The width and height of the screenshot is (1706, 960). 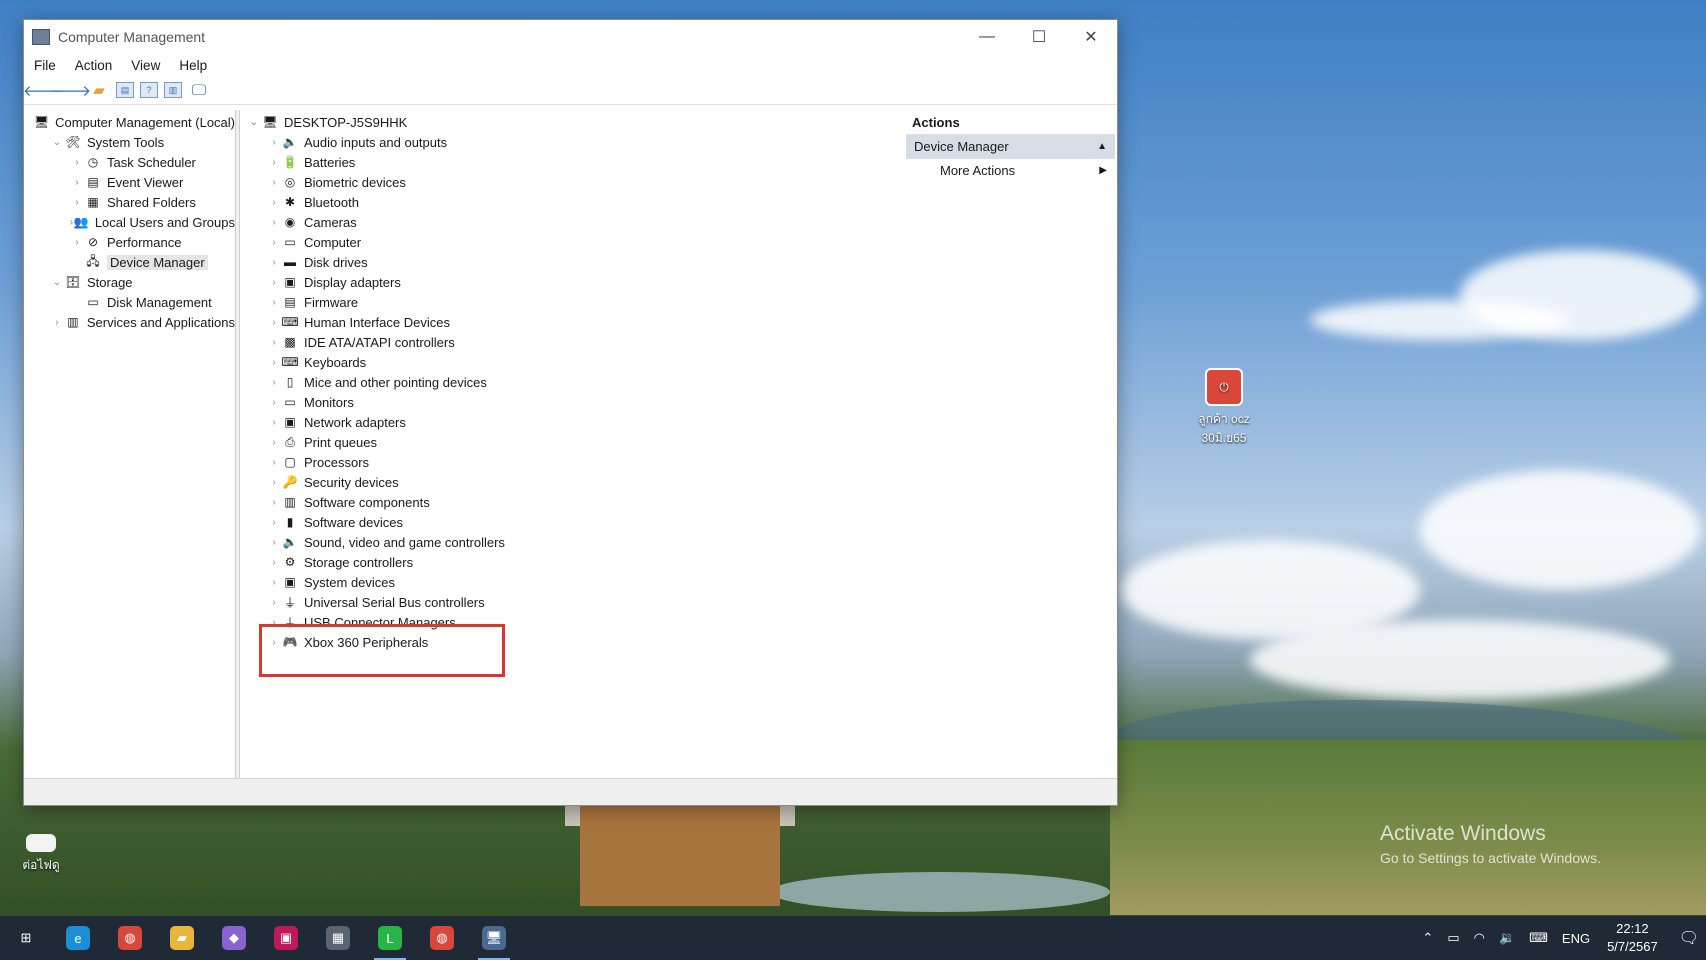 I want to click on device-category-human-interface-devices: › ⌨ Human Interface Devices, so click(x=581, y=322).